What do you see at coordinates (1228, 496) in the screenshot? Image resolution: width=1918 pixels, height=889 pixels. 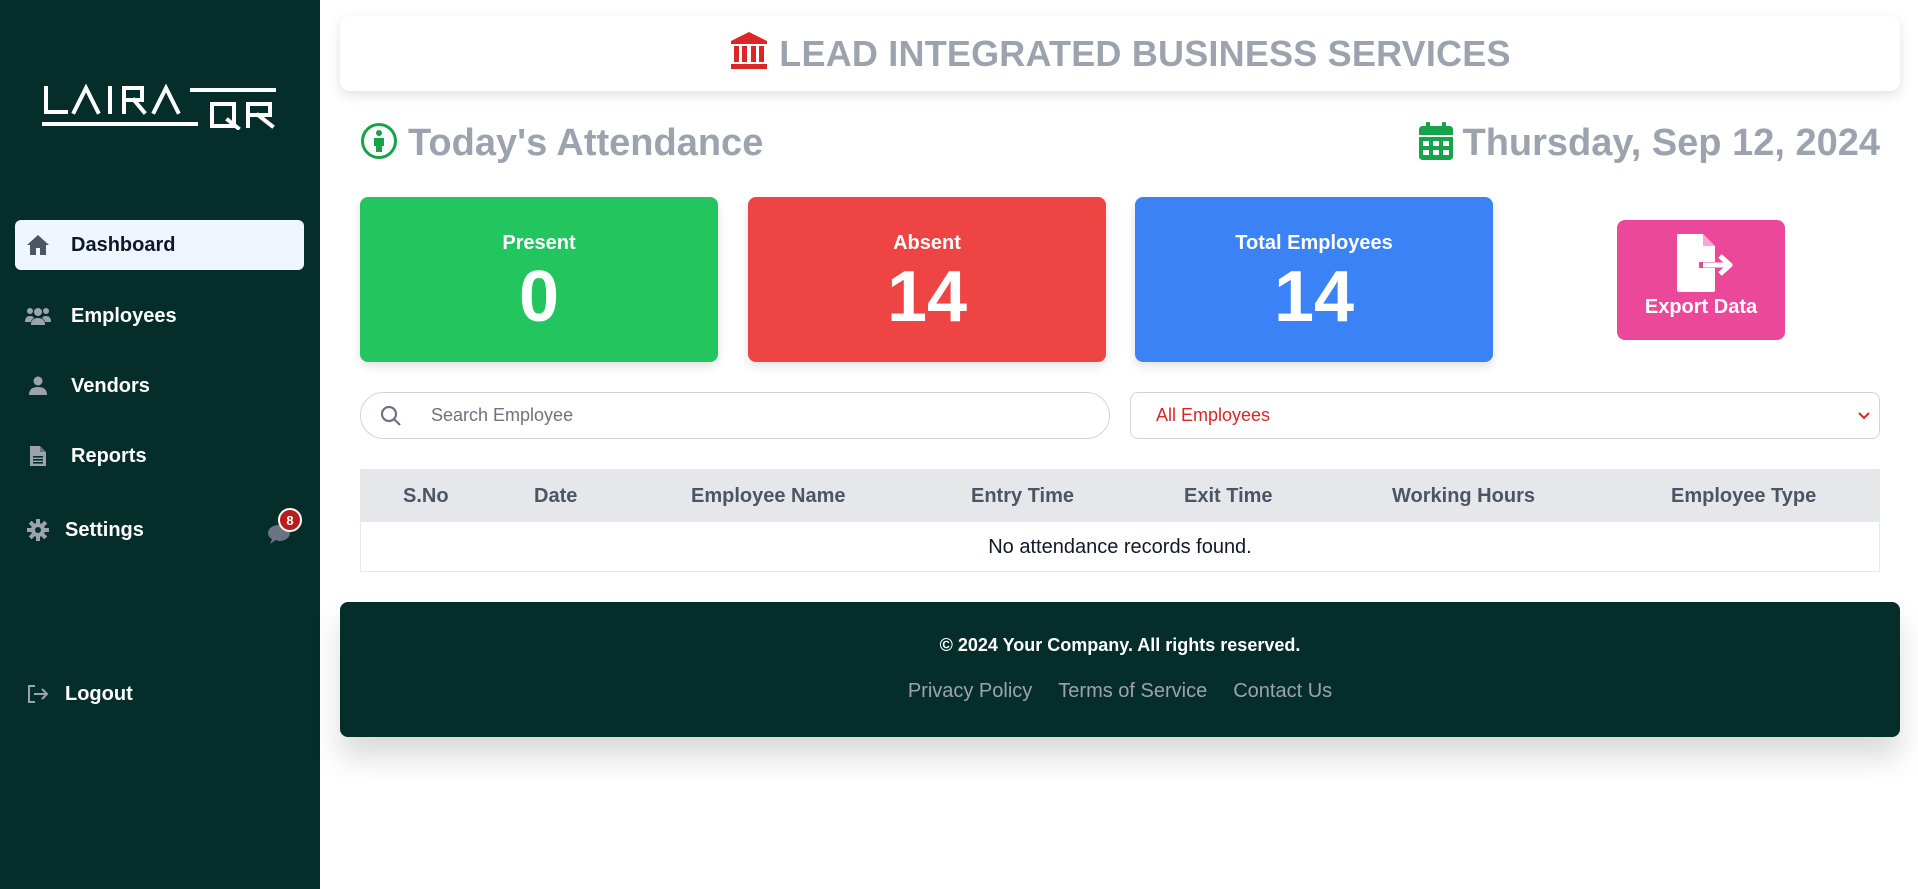 I see `column-header-exit-time: Exit Time` at bounding box center [1228, 496].